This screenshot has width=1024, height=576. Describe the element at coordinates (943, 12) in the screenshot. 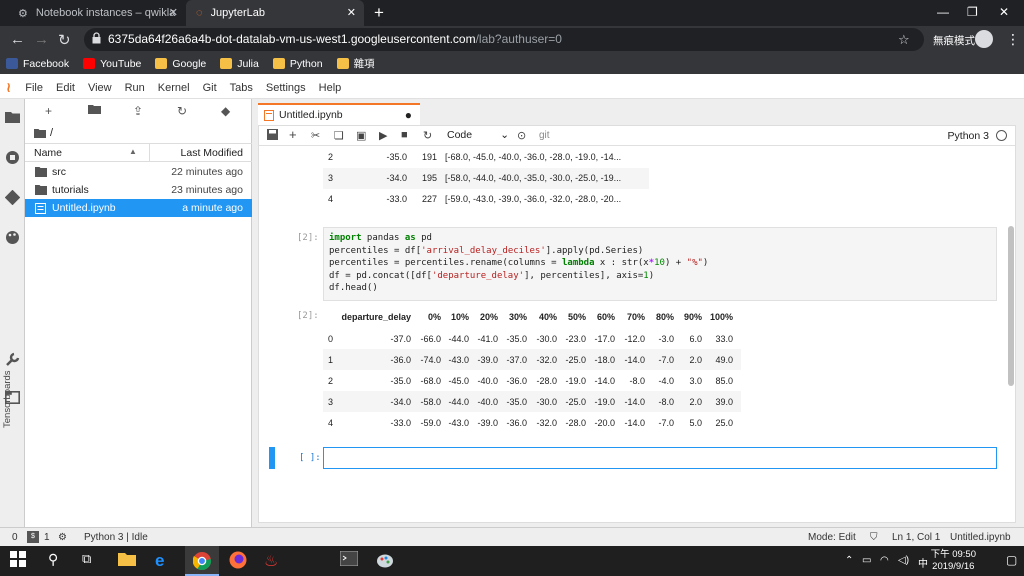

I see `minimize-icon: —` at that location.